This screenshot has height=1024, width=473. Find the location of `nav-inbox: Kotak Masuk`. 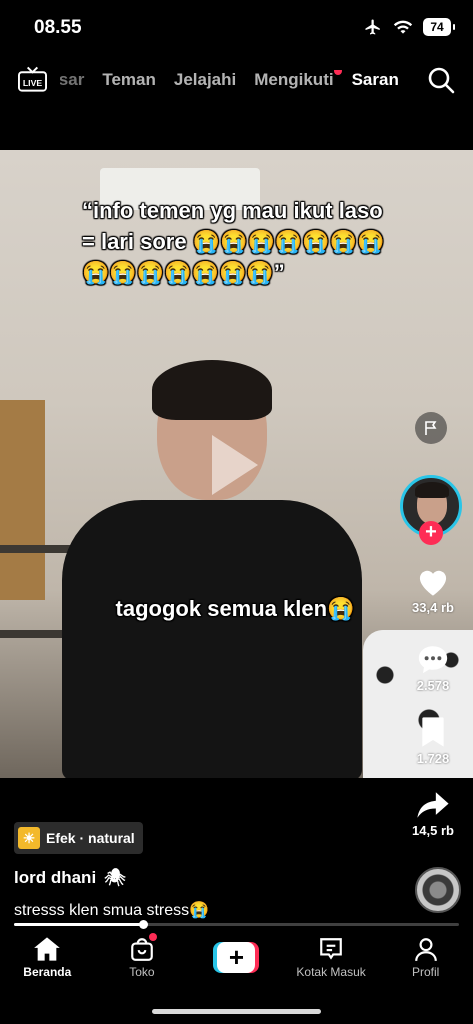

nav-inbox: Kotak Masuk is located at coordinates (331, 960).